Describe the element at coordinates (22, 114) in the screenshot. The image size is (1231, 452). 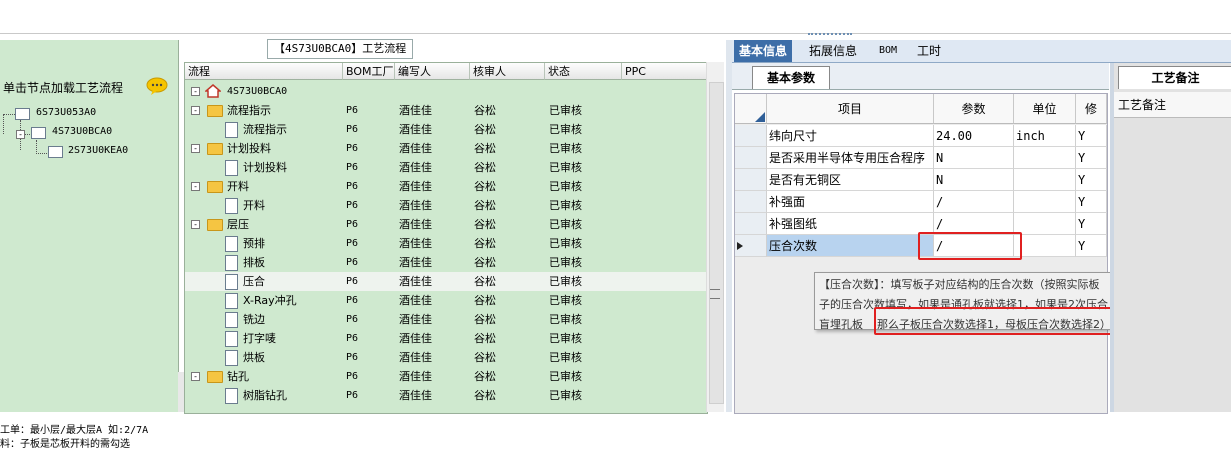
I see `tree-node-icon` at that location.